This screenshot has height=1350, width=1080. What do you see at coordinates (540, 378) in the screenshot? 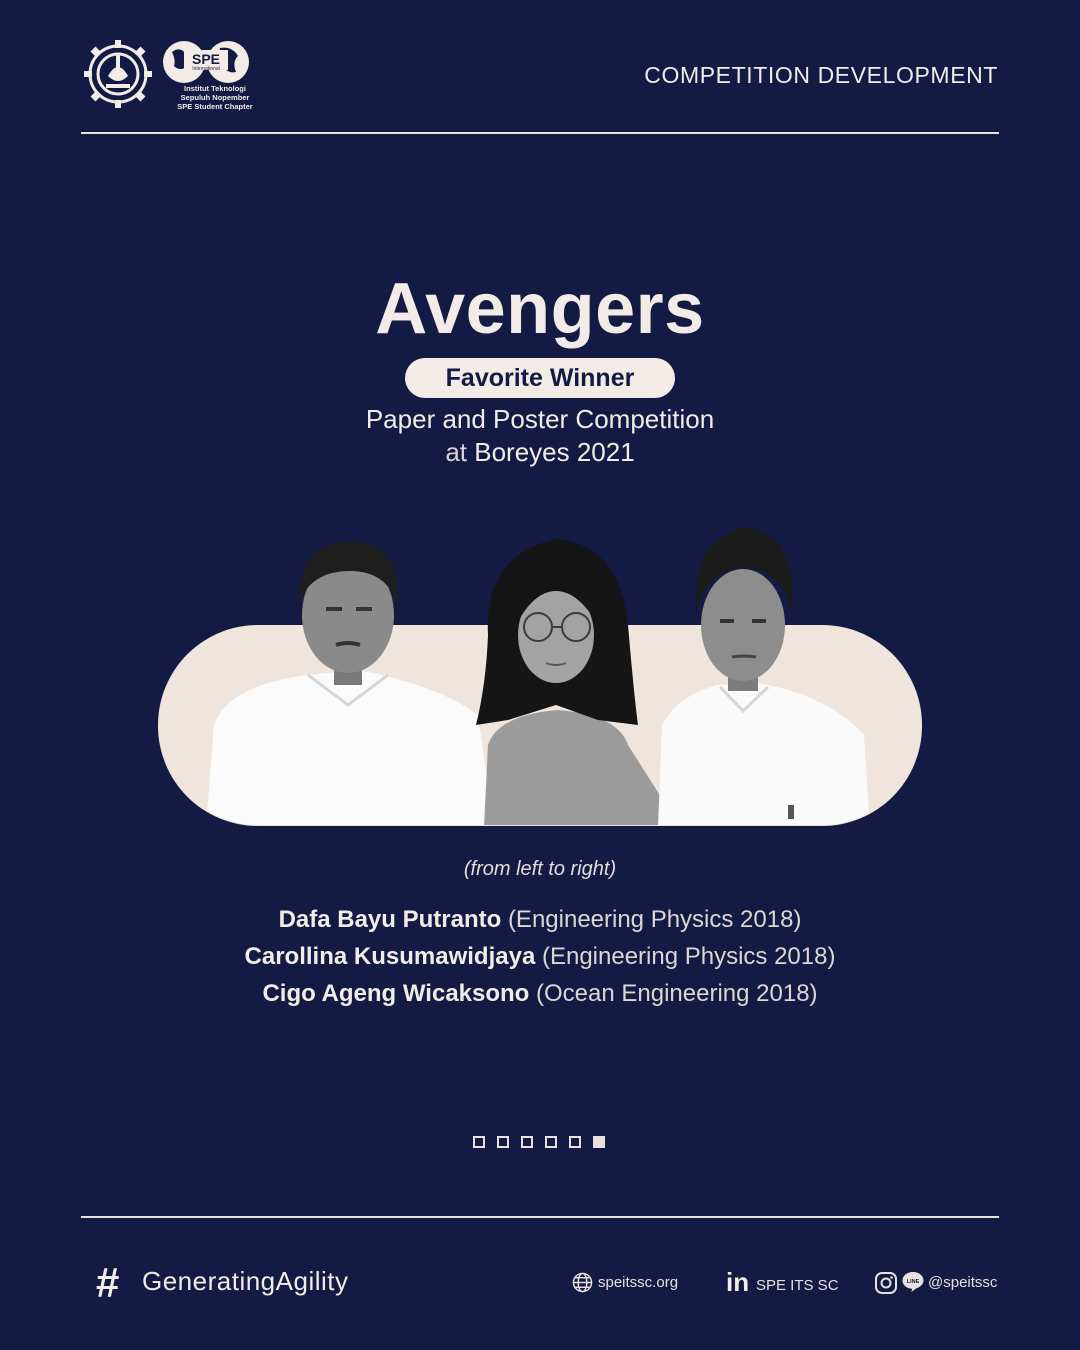
I see `award-badge: Favorite Winner` at bounding box center [540, 378].